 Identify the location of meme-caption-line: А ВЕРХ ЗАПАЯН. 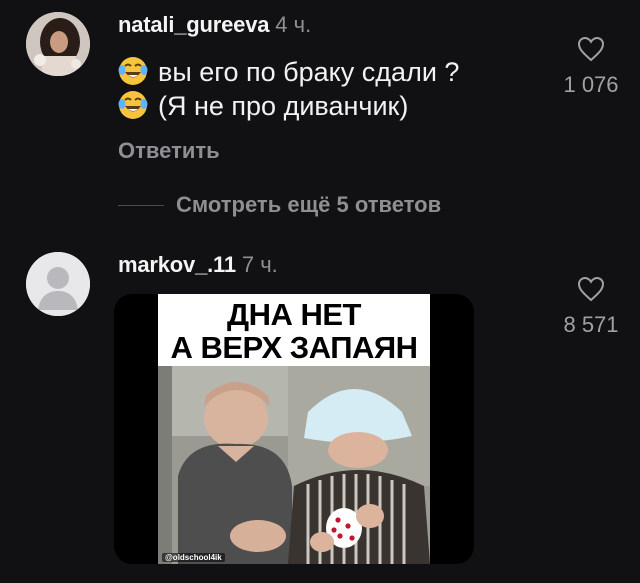
(294, 347).